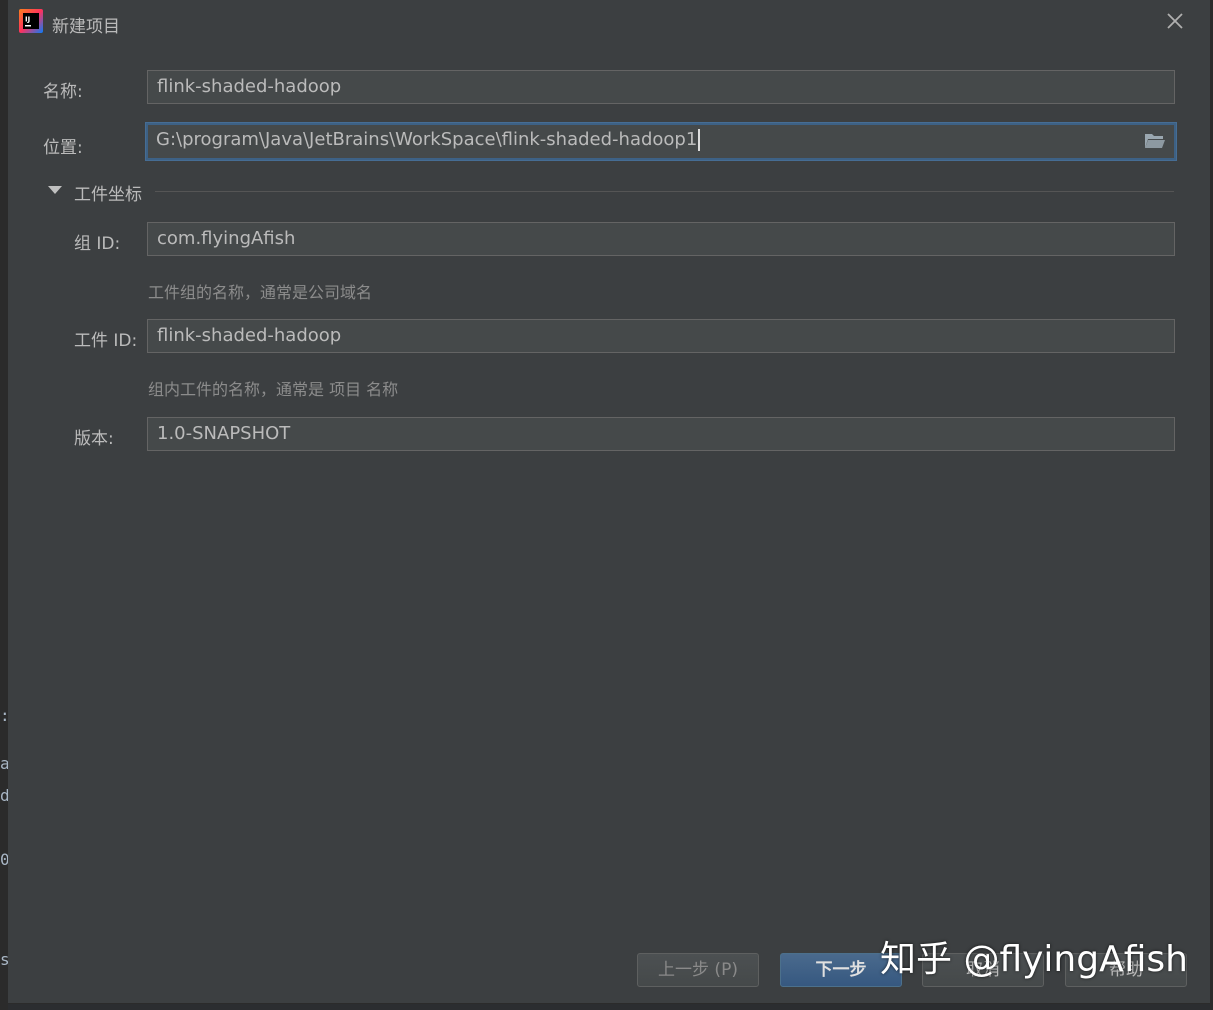 This screenshot has width=1213, height=1010. I want to click on artifact-id-hint: 组内工件的名称，通常是 项目 名称, so click(273, 389).